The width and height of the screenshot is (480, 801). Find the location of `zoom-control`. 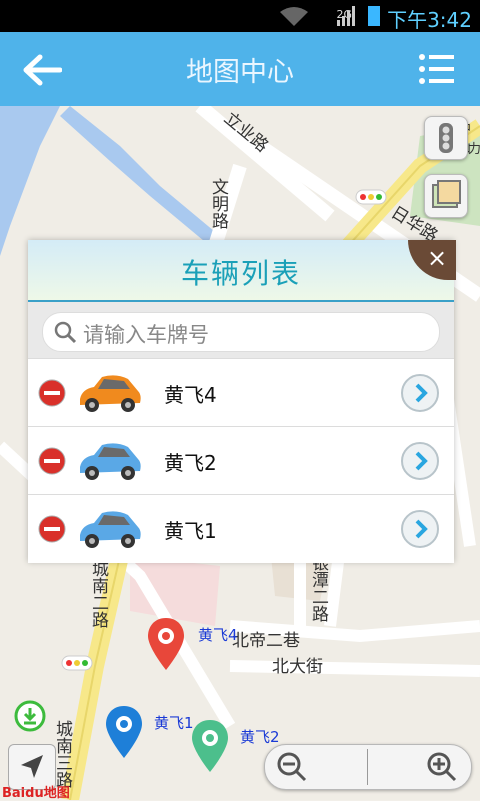

zoom-control is located at coordinates (368, 767).